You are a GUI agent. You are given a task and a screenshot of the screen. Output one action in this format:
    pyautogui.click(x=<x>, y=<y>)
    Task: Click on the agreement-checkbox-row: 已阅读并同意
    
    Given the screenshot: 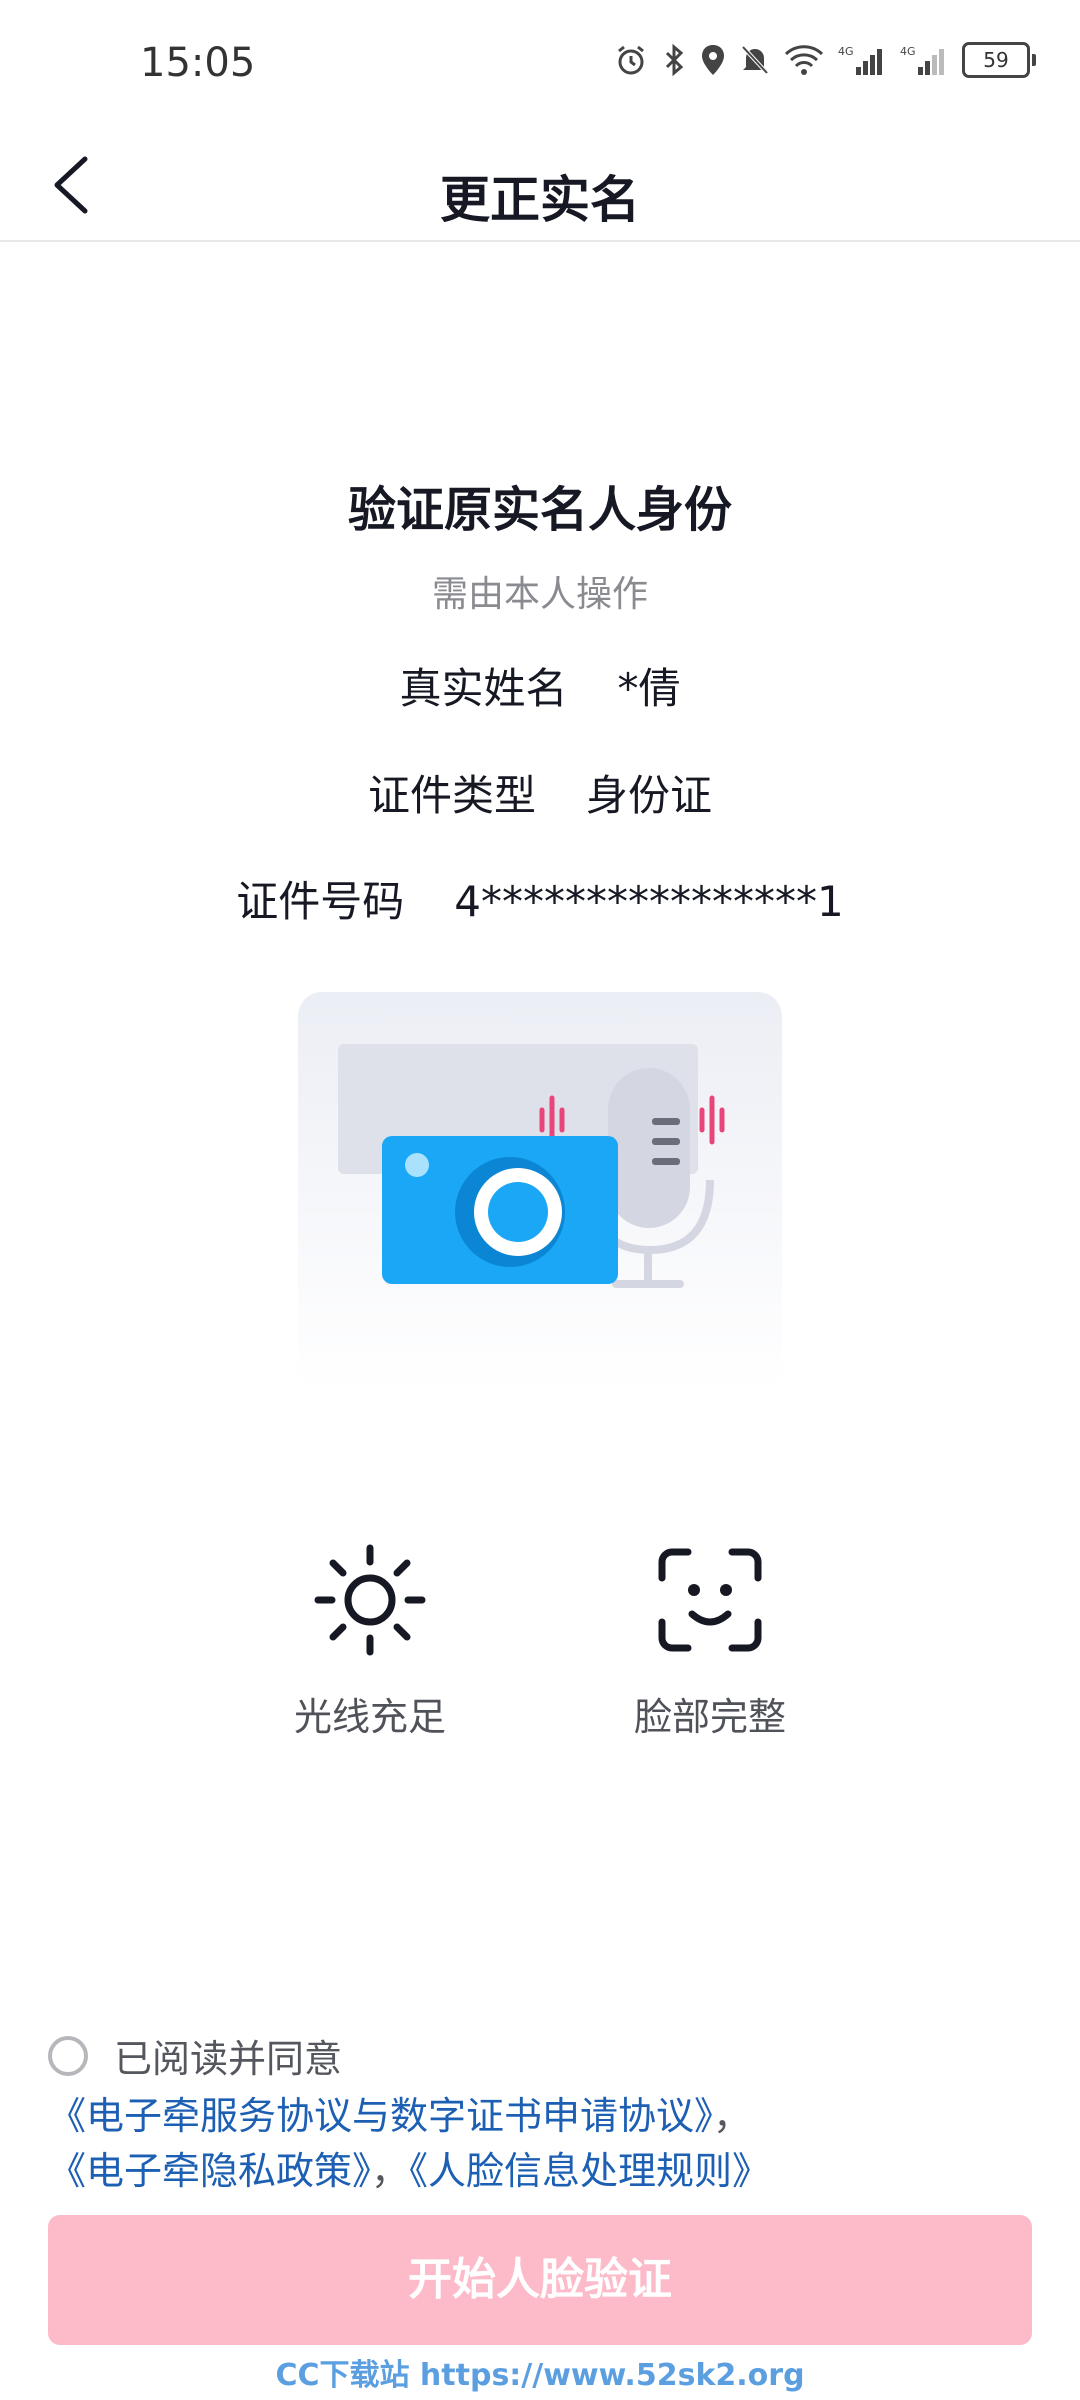 What is the action you would take?
    pyautogui.click(x=195, y=2055)
    